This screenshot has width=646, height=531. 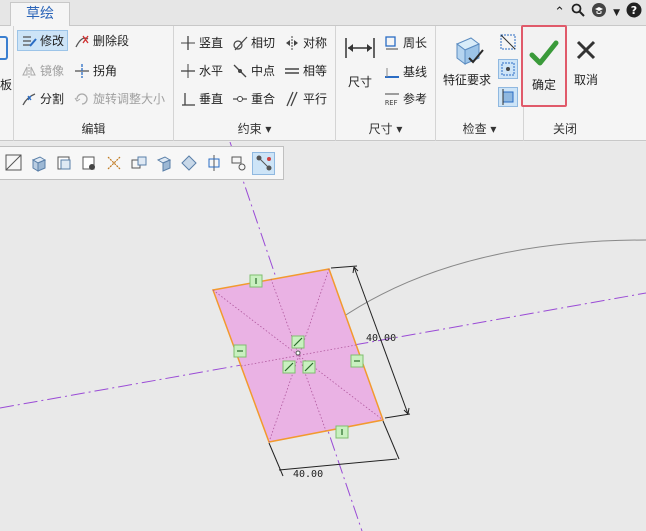 I want to click on perspective-button, so click(x=163, y=163).